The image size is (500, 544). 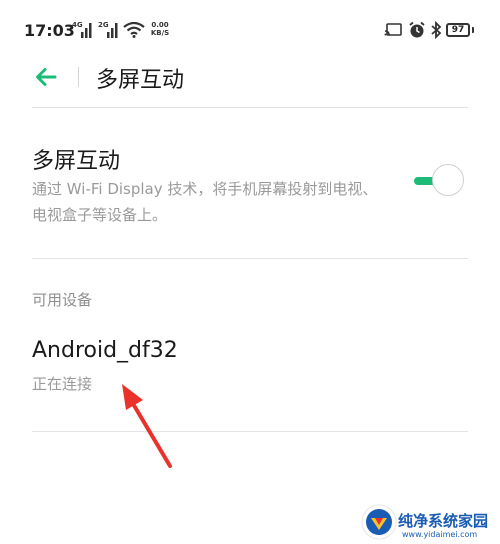 What do you see at coordinates (417, 29) in the screenshot?
I see `alarm-icon` at bounding box center [417, 29].